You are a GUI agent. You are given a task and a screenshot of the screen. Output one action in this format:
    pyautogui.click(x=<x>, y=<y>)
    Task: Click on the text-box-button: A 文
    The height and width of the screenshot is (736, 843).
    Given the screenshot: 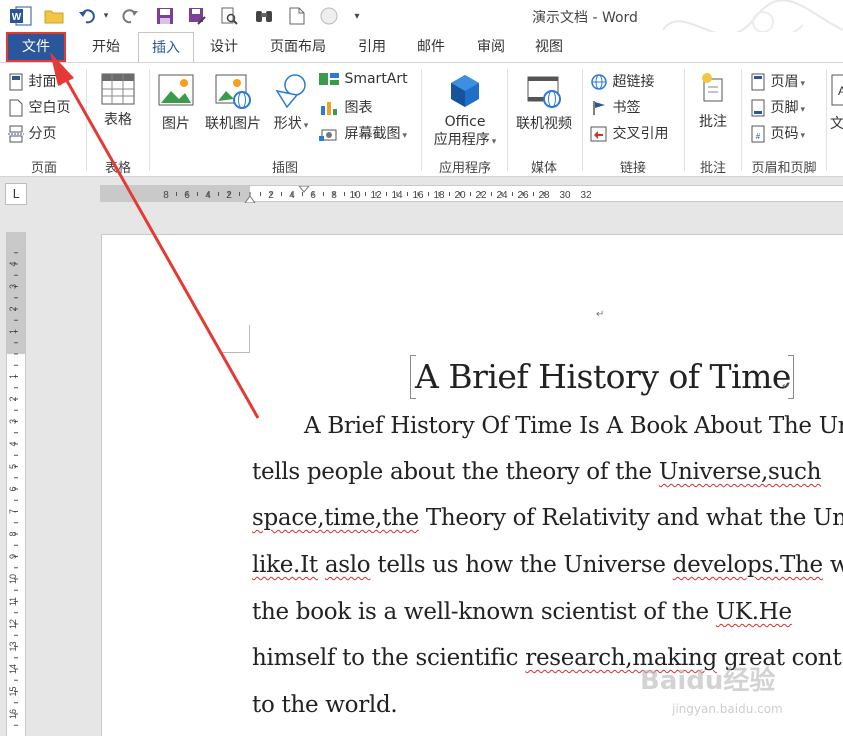 What is the action you would take?
    pyautogui.click(x=836, y=103)
    